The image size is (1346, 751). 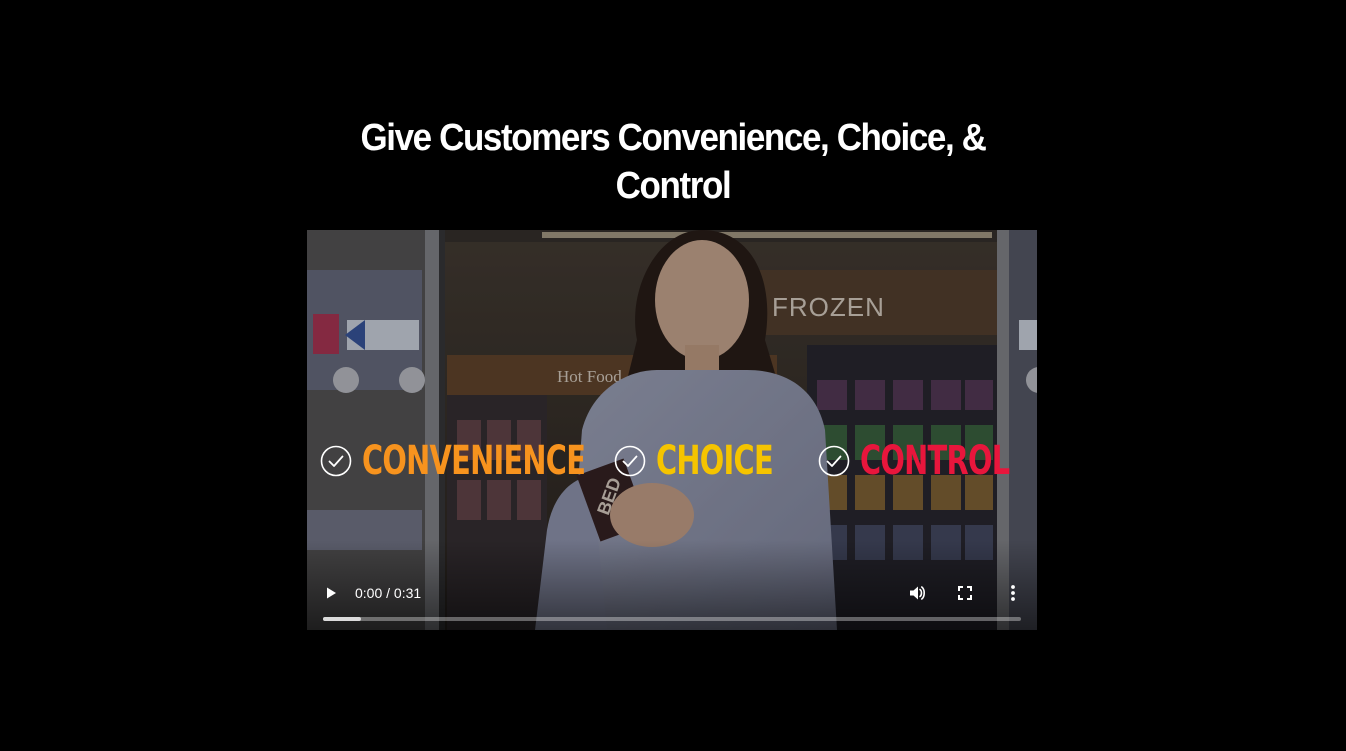 I want to click on play-icon, so click(x=331, y=593).